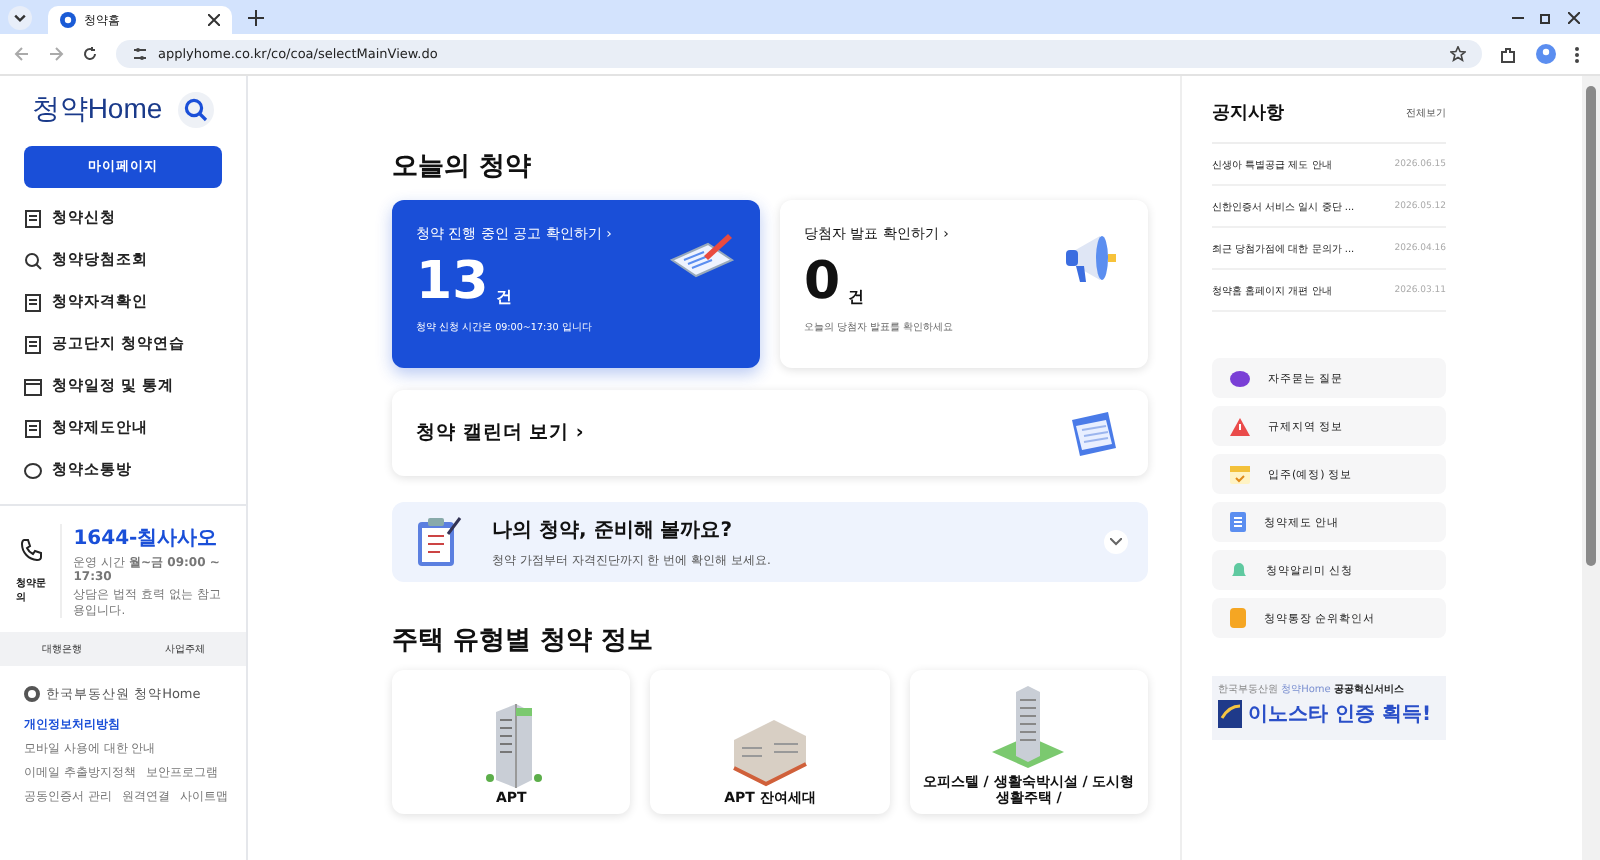  Describe the element at coordinates (524, 641) in the screenshot. I see `section-title: 주택 유형별 청약 정보` at that location.